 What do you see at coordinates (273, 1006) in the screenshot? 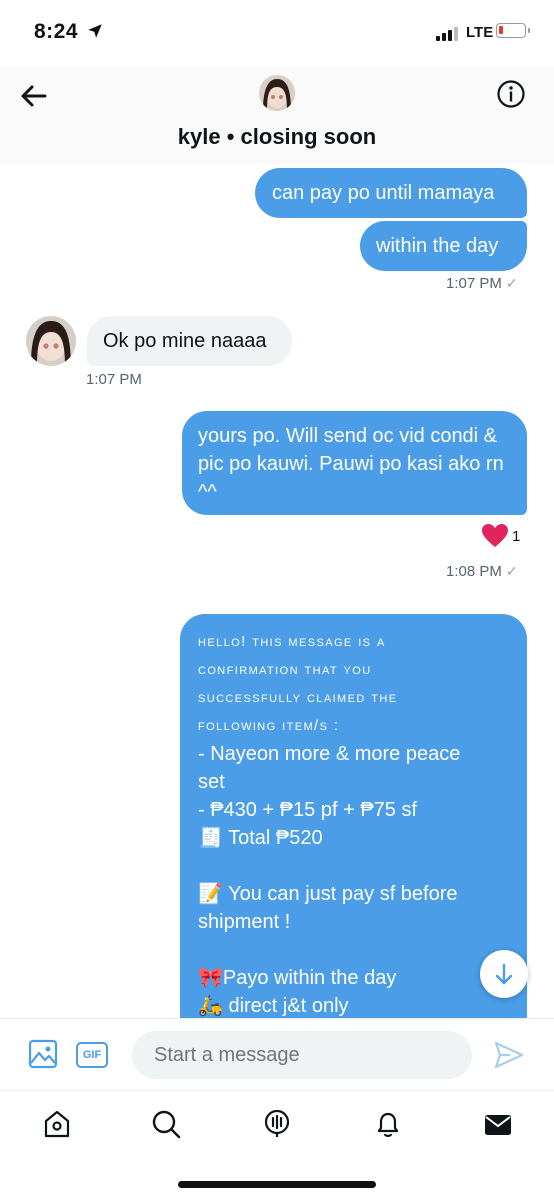
I see `message-text-line: 🛵 direct j&t only` at bounding box center [273, 1006].